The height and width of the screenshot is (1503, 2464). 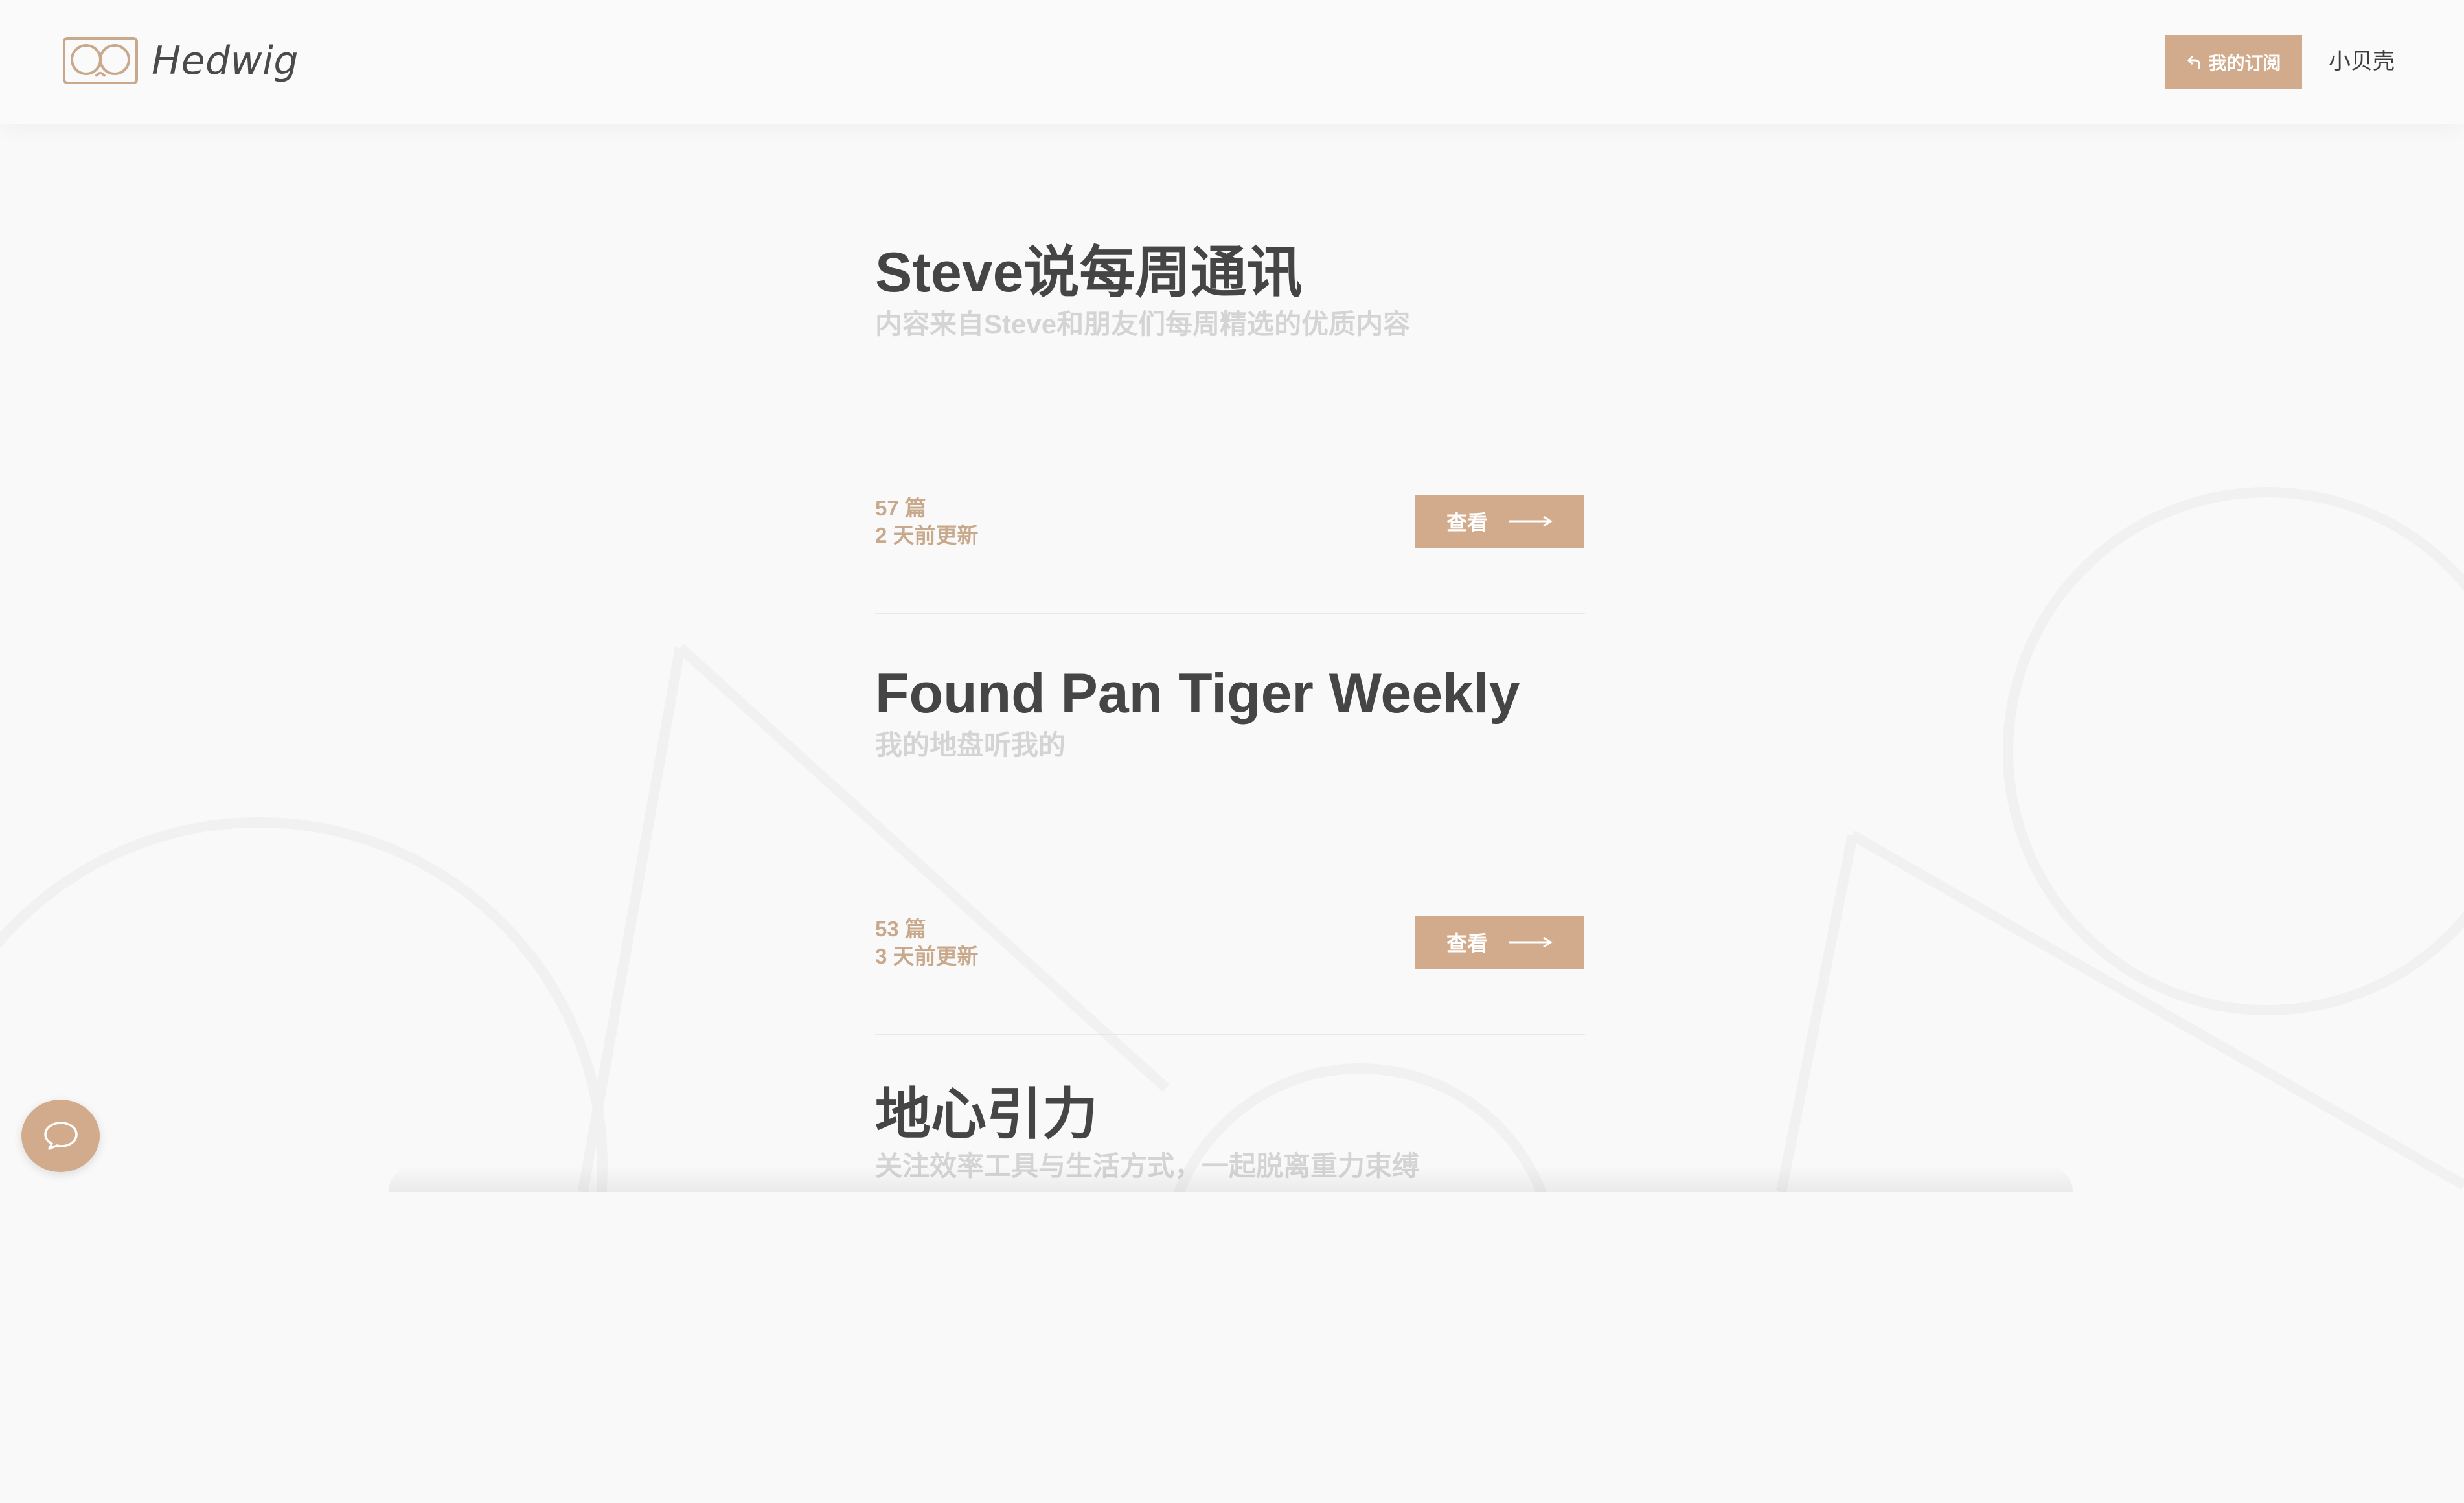 I want to click on feed-description: 内容来自Steve和朋友们每周精选的优质内容, so click(x=1143, y=324).